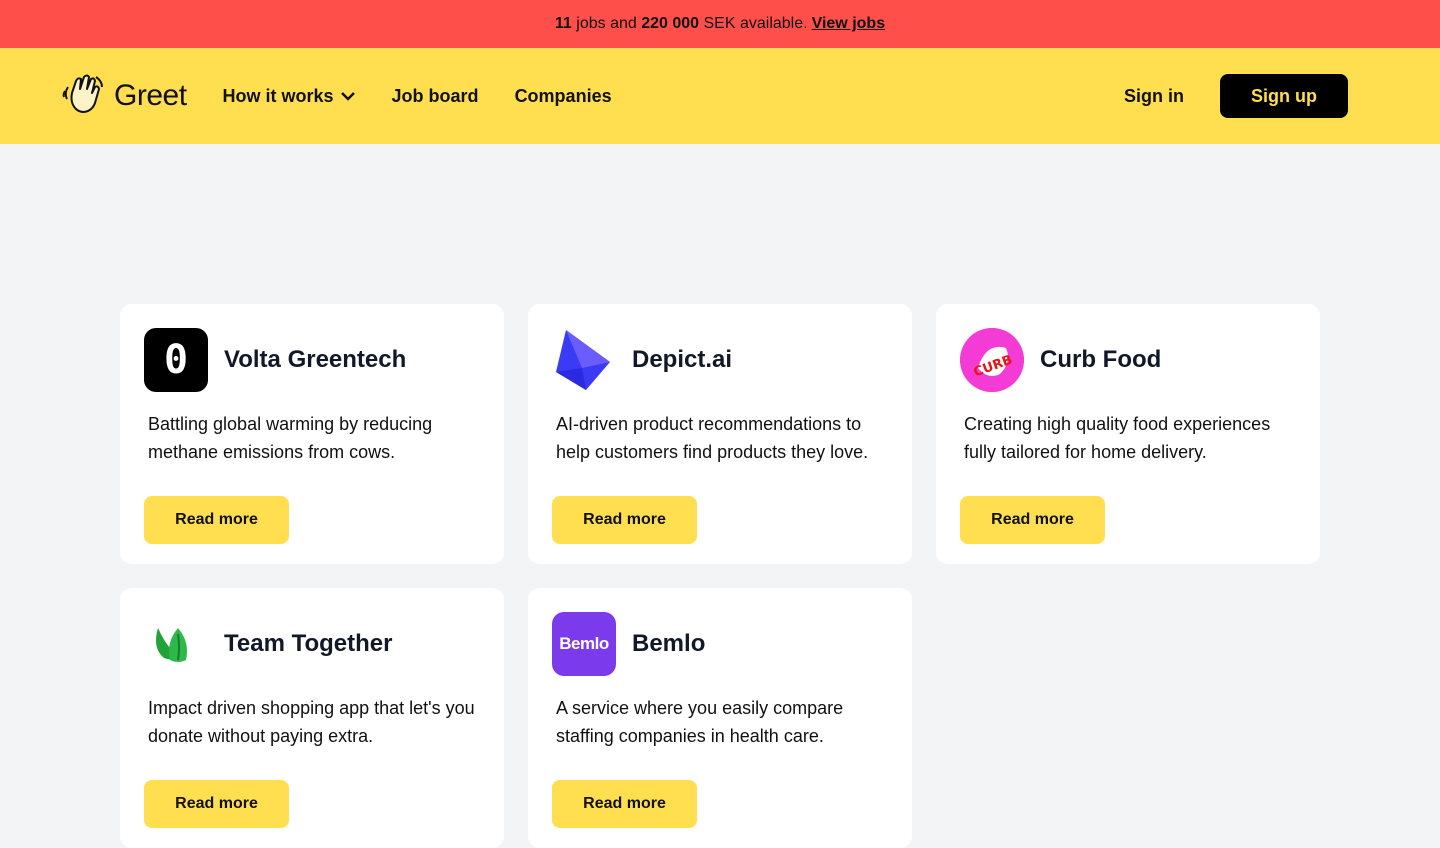 The height and width of the screenshot is (848, 1440). I want to click on sign-up-button: Sign up, so click(1284, 96).